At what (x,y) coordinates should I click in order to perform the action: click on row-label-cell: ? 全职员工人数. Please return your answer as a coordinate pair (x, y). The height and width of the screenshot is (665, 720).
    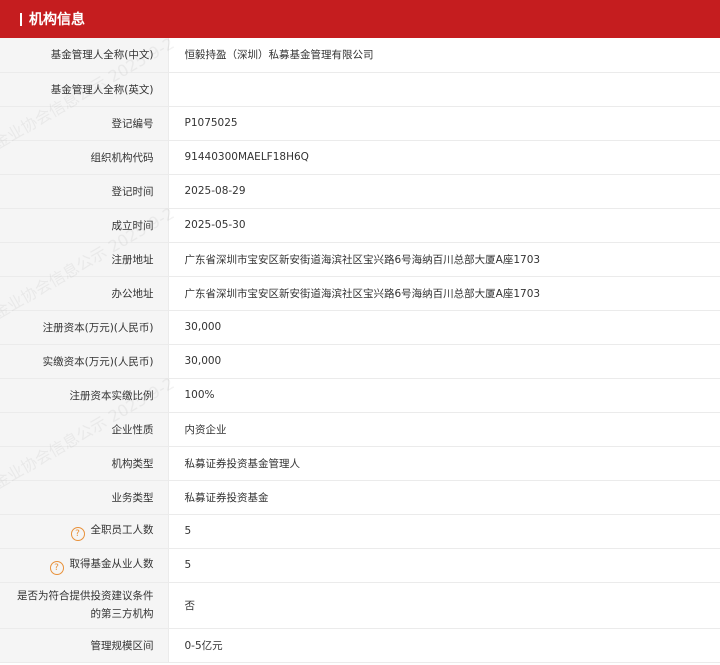
    Looking at the image, I should click on (84, 531).